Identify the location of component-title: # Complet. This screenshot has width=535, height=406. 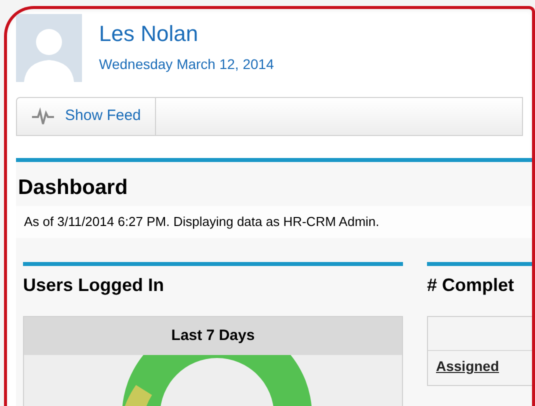
(471, 285).